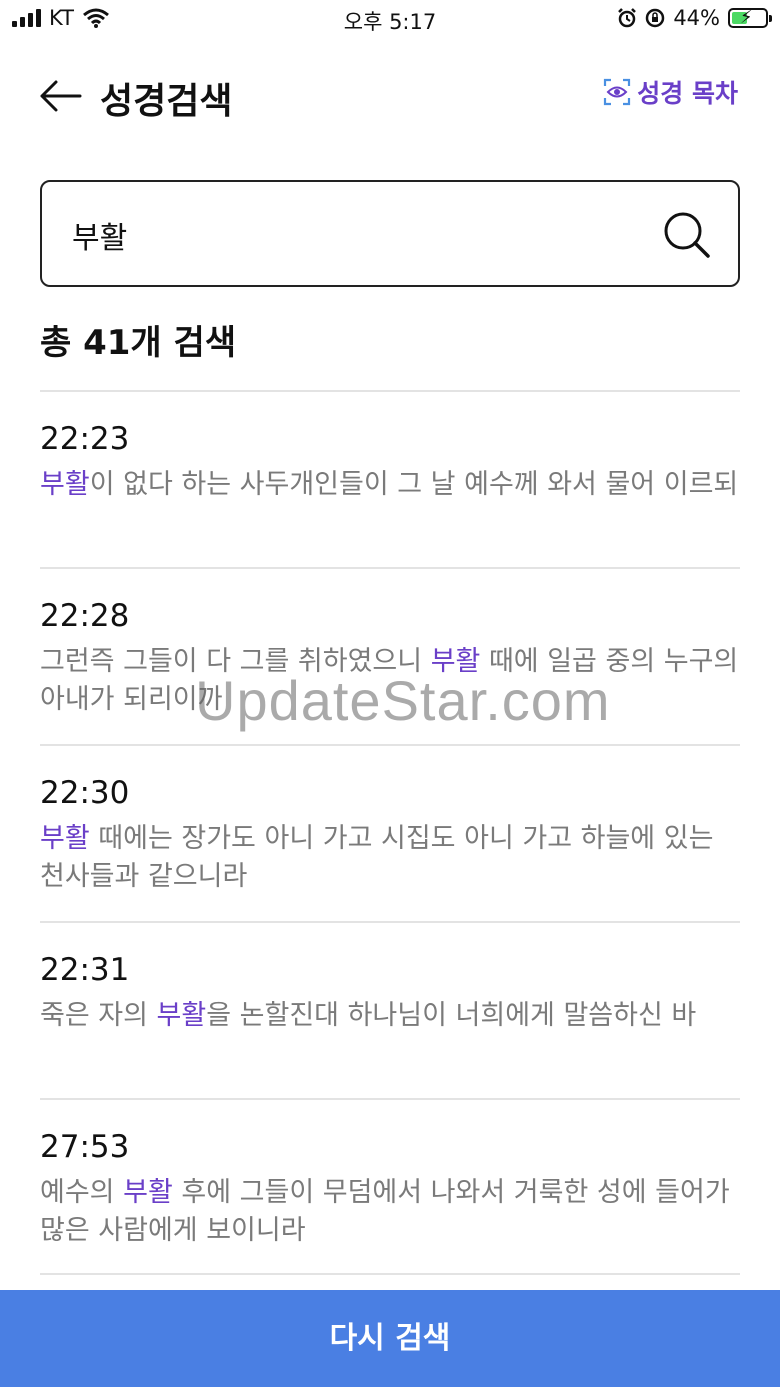 This screenshot has height=1387, width=780. What do you see at coordinates (352, 235) in the screenshot?
I see `search-input` at bounding box center [352, 235].